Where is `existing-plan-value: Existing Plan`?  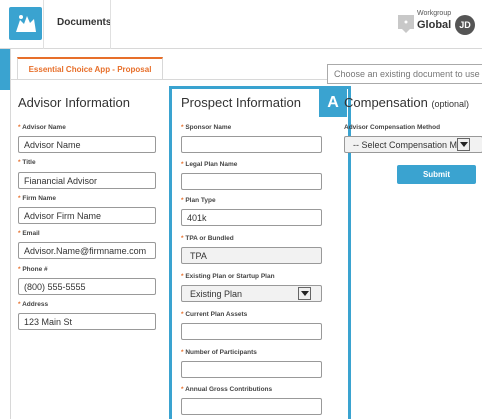
existing-plan-value: Existing Plan is located at coordinates (216, 294).